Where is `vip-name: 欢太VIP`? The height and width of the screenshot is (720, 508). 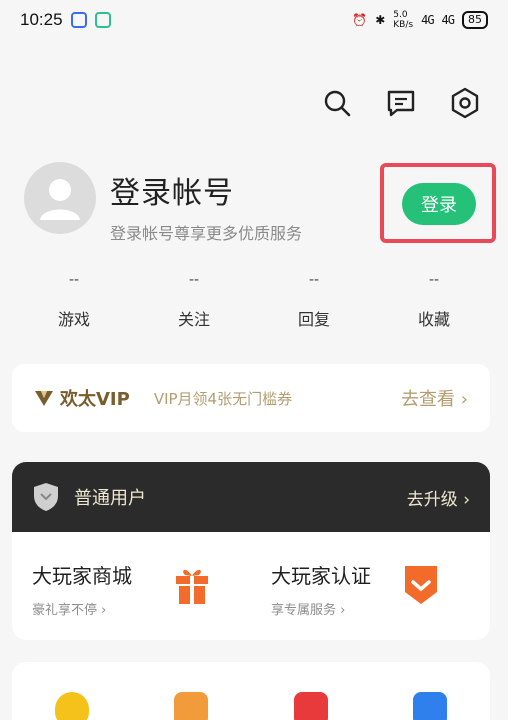
vip-name: 欢太VIP is located at coordinates (95, 399).